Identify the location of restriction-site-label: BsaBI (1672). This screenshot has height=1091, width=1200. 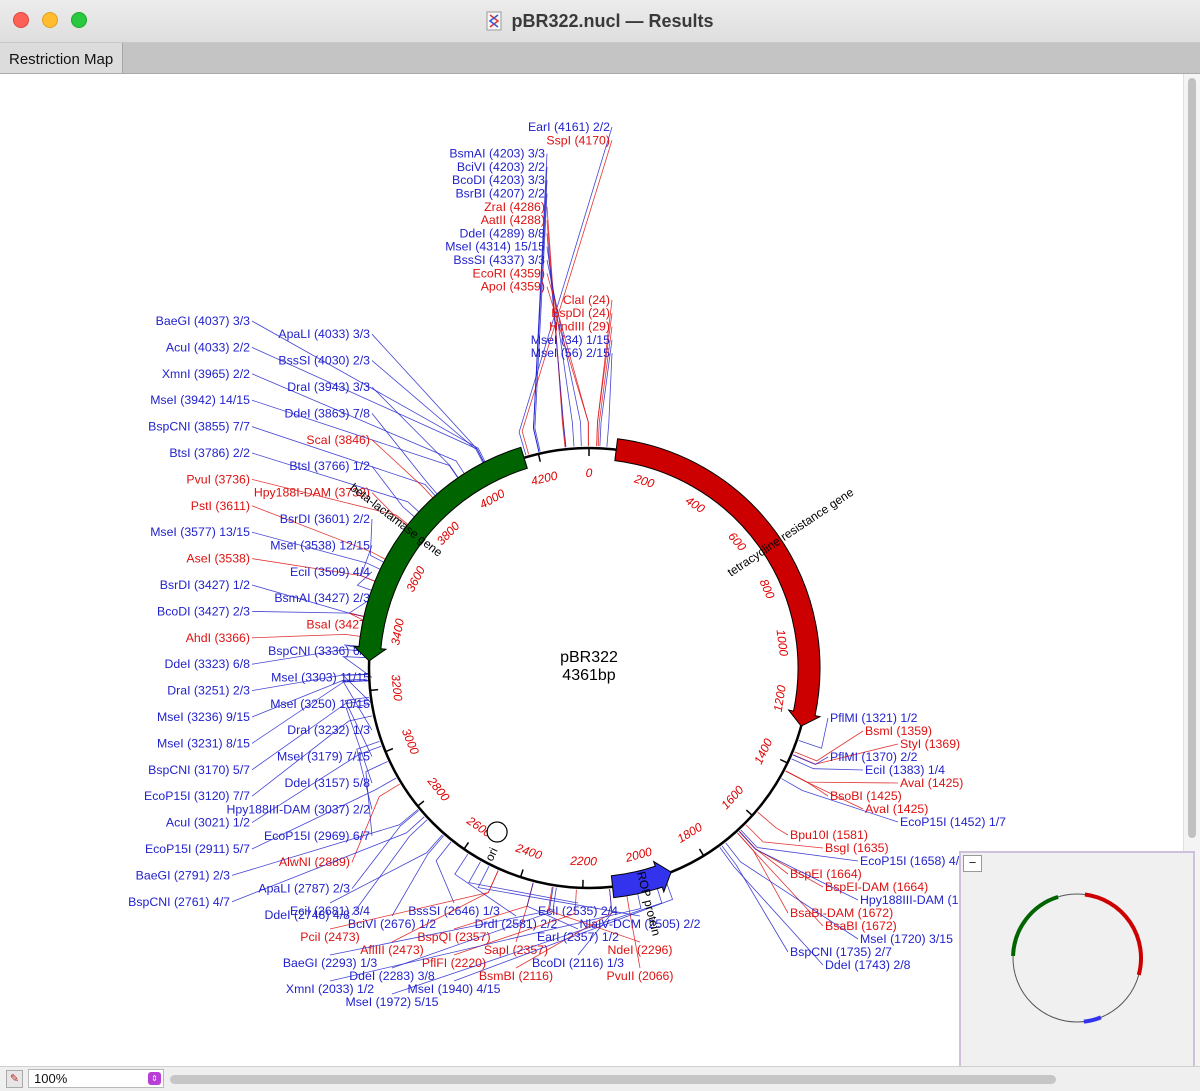
(861, 926).